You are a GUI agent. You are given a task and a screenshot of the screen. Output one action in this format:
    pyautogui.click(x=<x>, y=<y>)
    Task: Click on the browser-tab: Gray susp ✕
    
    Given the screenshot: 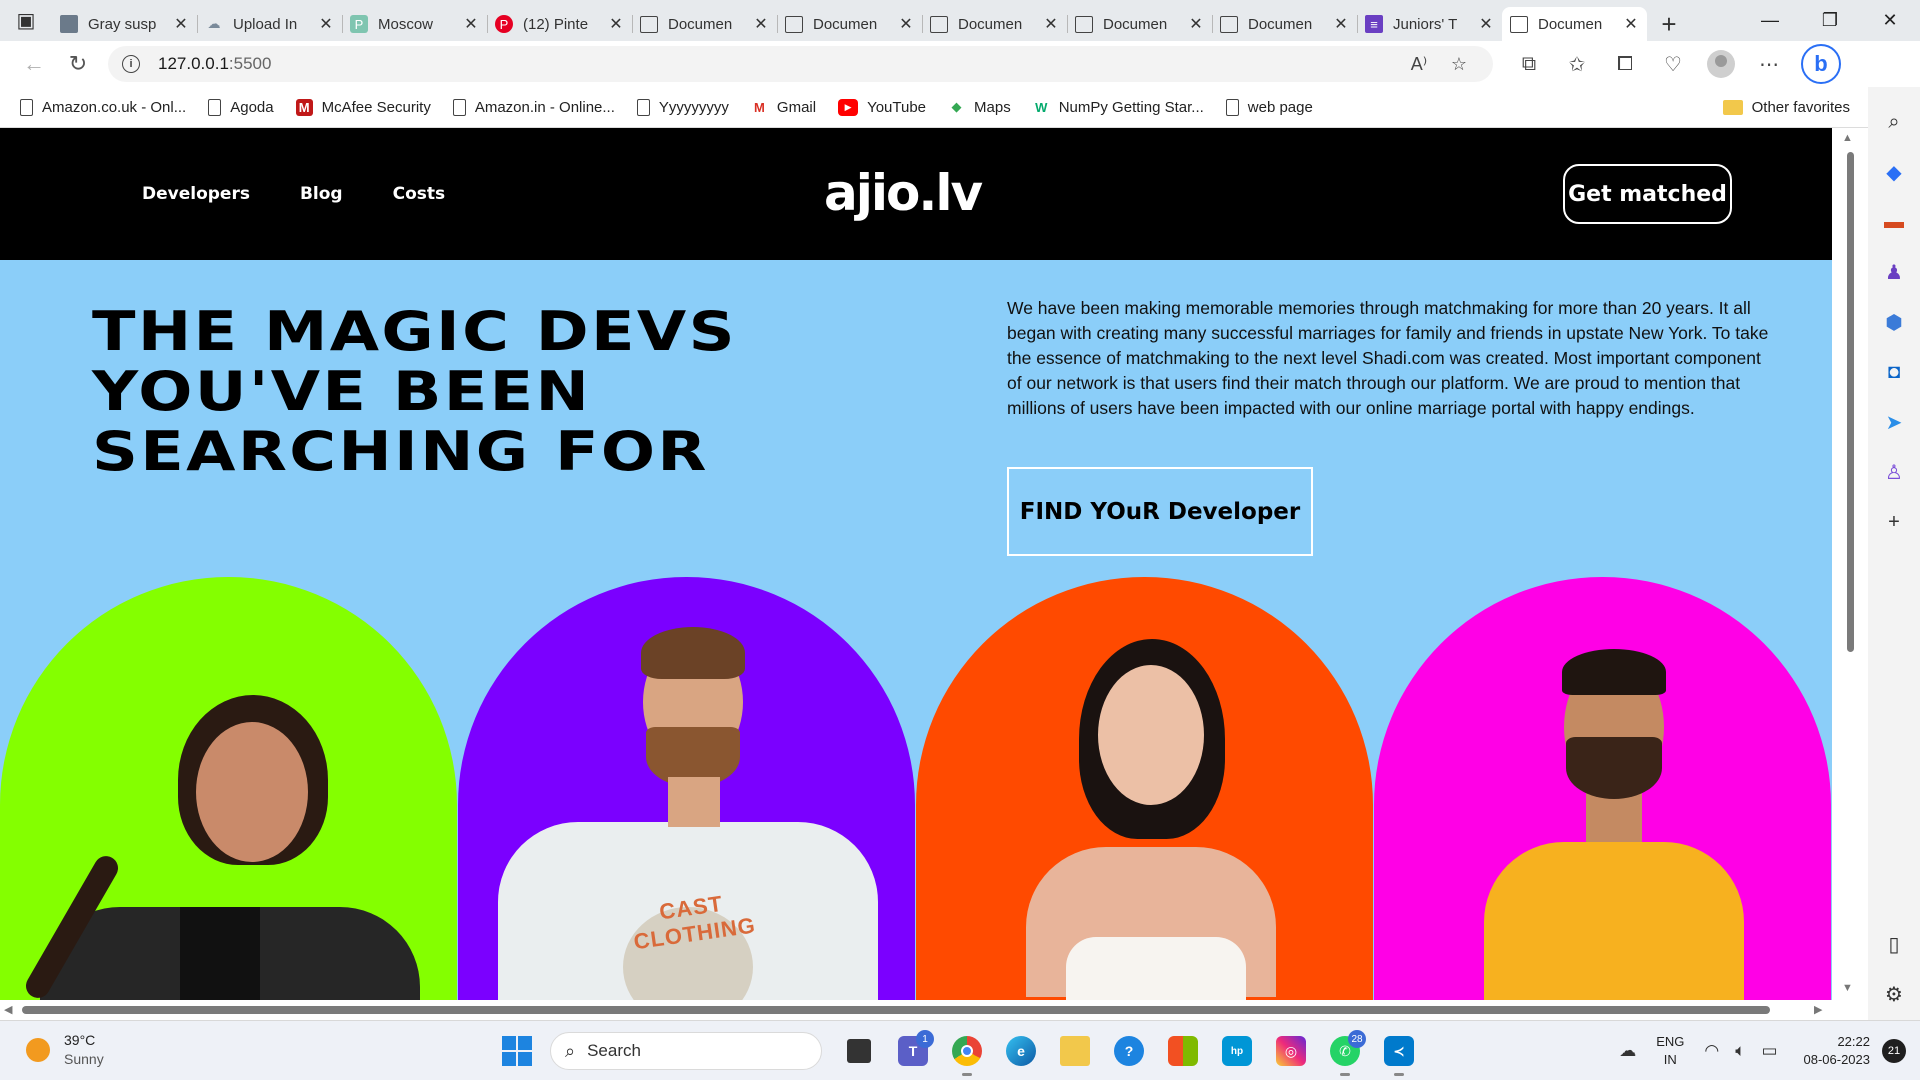 What is the action you would take?
    pyautogui.click(x=124, y=24)
    